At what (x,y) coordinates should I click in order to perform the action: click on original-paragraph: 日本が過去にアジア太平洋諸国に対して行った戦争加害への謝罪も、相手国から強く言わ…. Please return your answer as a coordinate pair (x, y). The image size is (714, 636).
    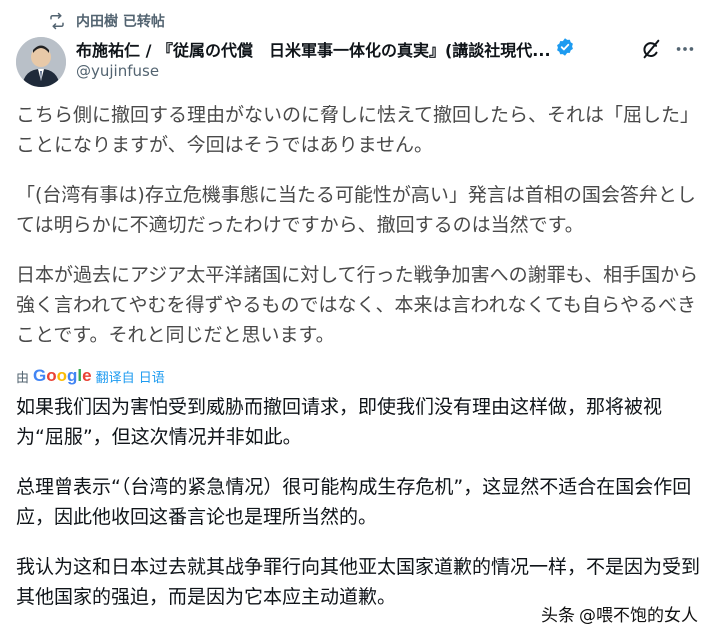
    Looking at the image, I should click on (357, 305).